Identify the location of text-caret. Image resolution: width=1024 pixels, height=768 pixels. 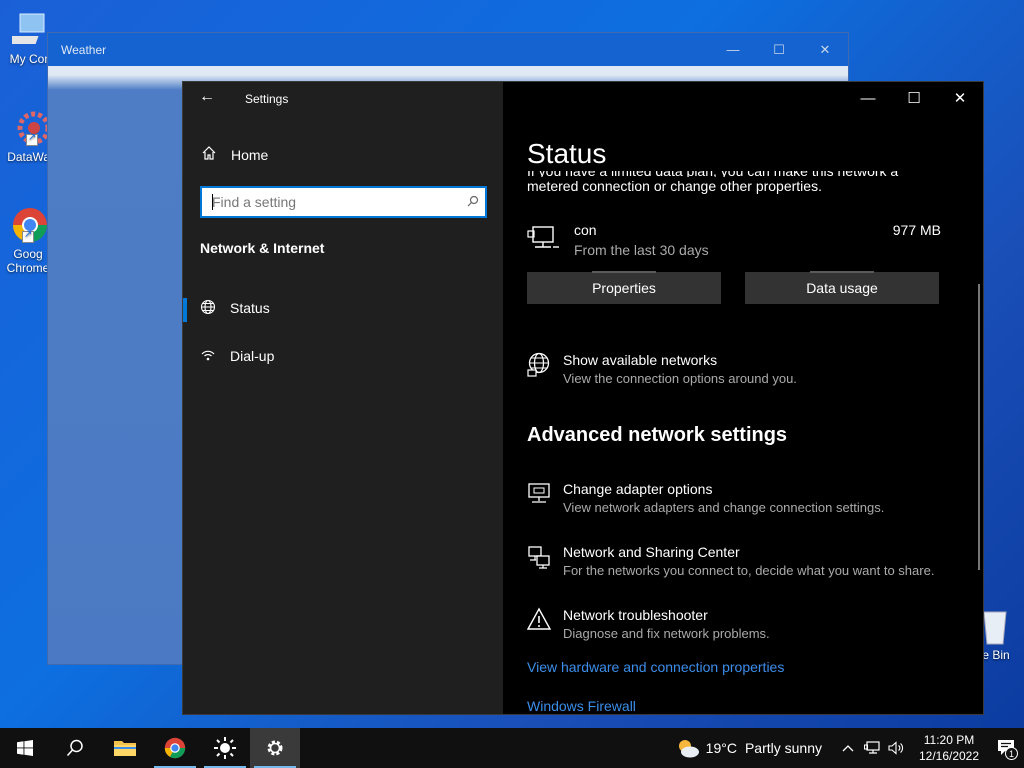
(212, 202).